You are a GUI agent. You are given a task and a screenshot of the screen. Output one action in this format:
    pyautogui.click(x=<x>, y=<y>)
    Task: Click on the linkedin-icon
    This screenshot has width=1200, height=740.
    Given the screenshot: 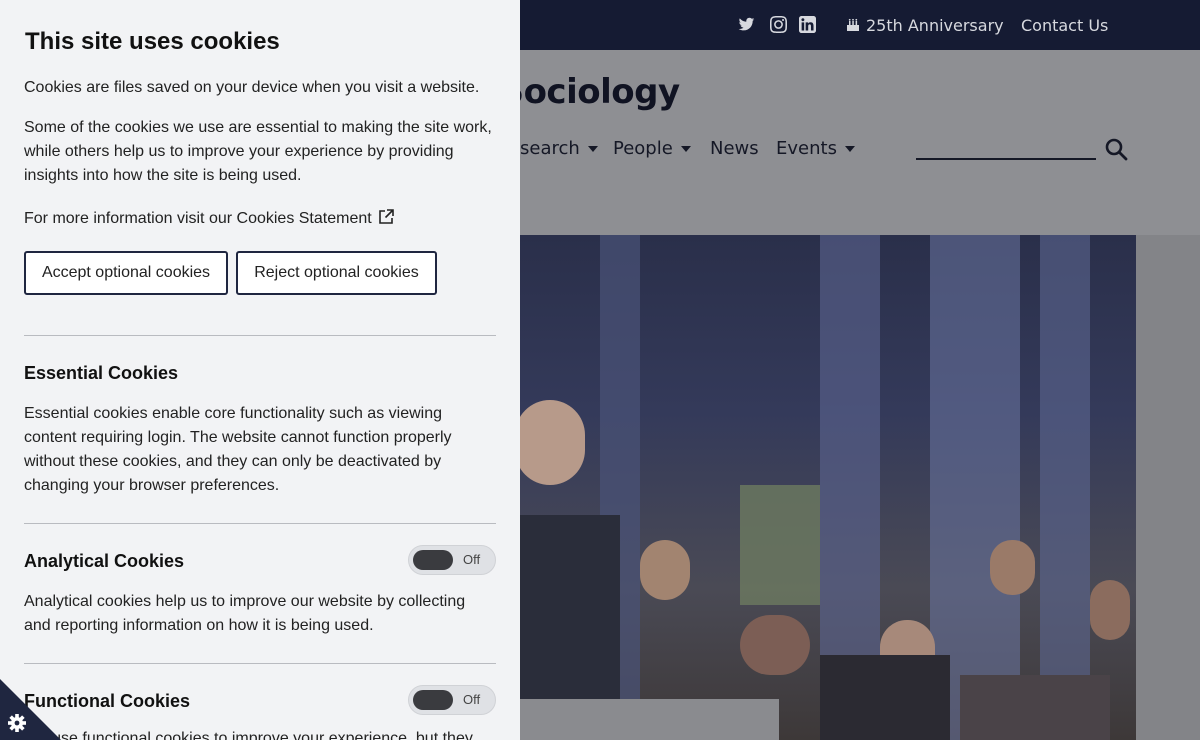 What is the action you would take?
    pyautogui.click(x=807, y=27)
    